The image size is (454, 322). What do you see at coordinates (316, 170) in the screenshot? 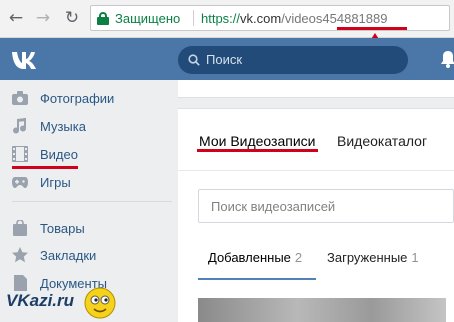
I see `tabs-divider` at bounding box center [316, 170].